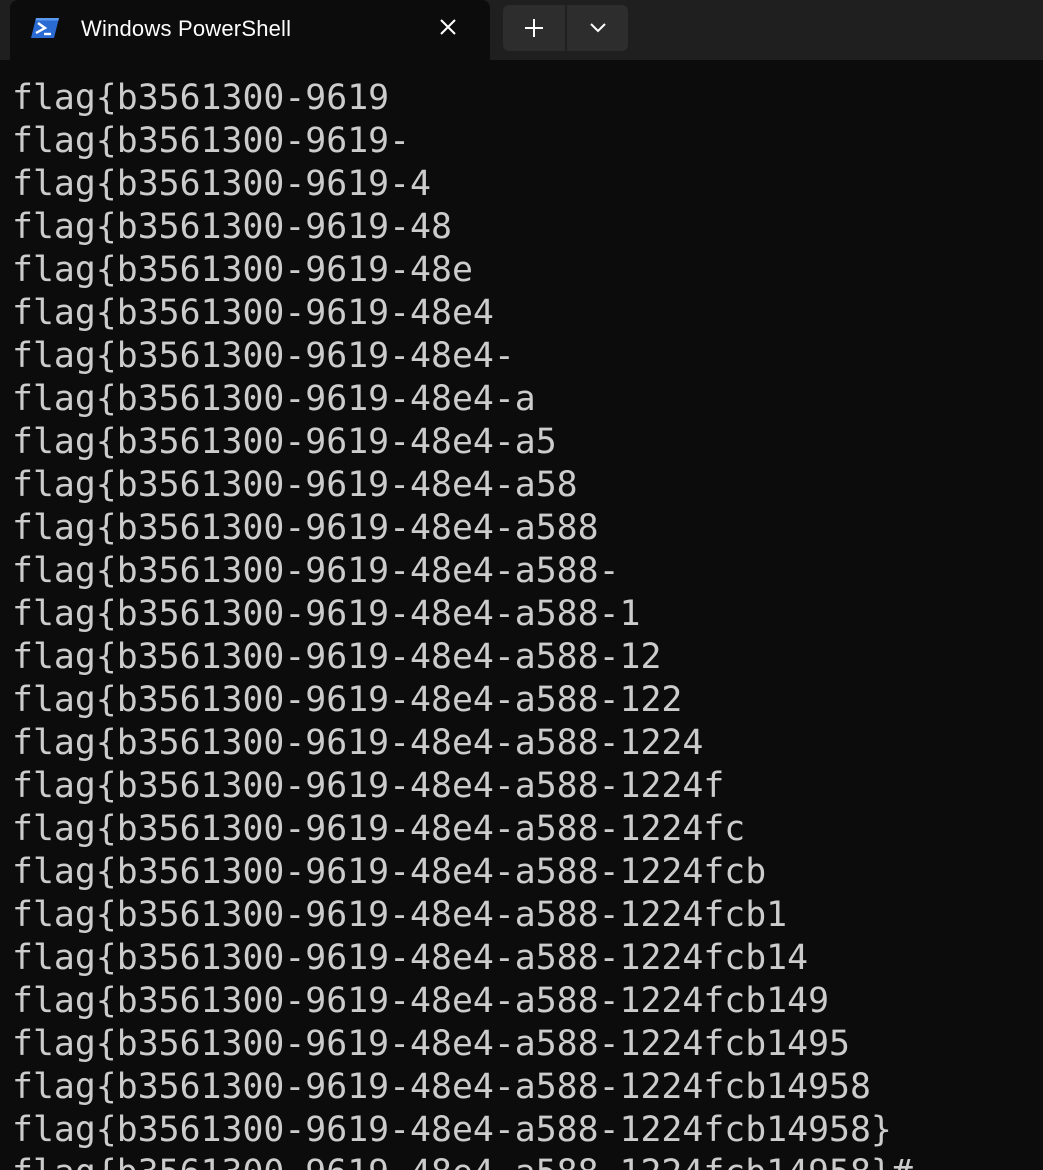 The height and width of the screenshot is (1170, 1043). I want to click on terminal-line: flag{b3561300-9619-48, so click(232, 227).